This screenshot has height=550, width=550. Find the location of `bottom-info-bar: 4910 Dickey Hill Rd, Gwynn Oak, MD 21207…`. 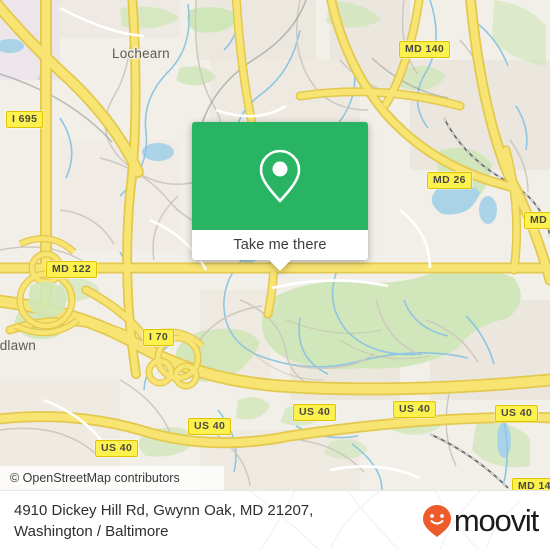

bottom-info-bar: 4910 Dickey Hill Rd, Gwynn Oak, MD 21207… is located at coordinates (275, 520).